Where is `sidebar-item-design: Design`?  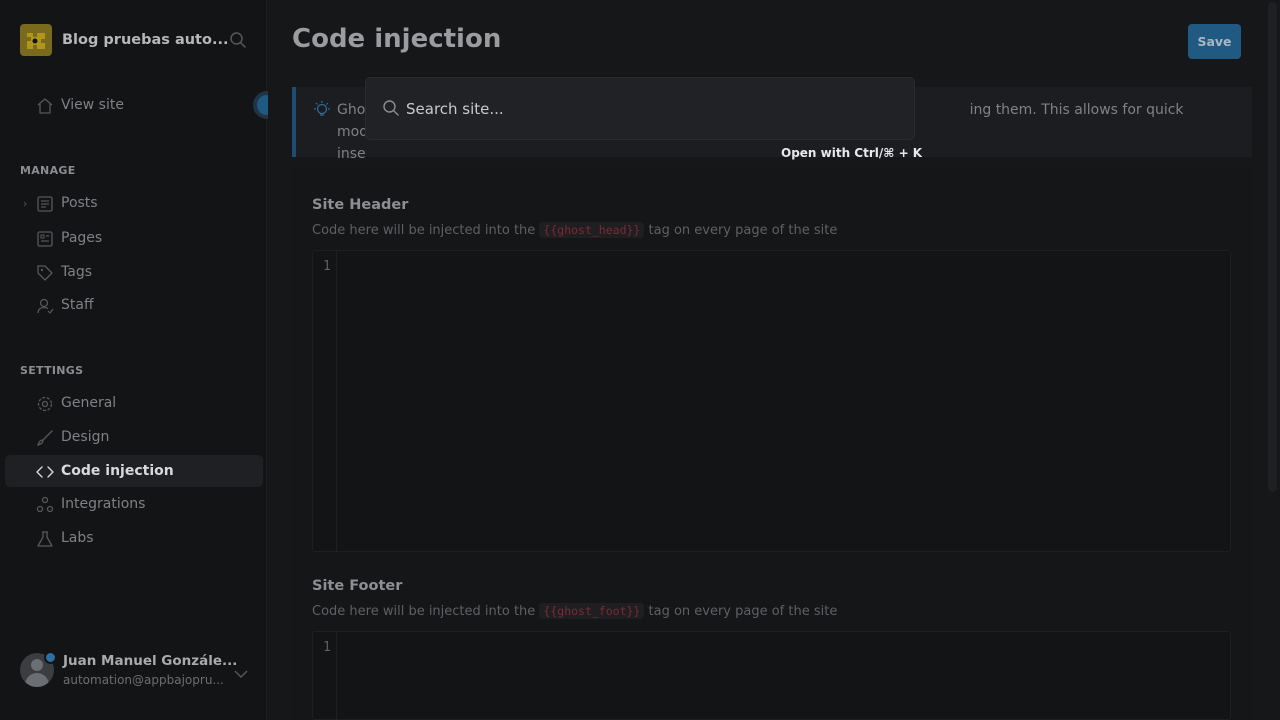 sidebar-item-design: Design is located at coordinates (134, 437).